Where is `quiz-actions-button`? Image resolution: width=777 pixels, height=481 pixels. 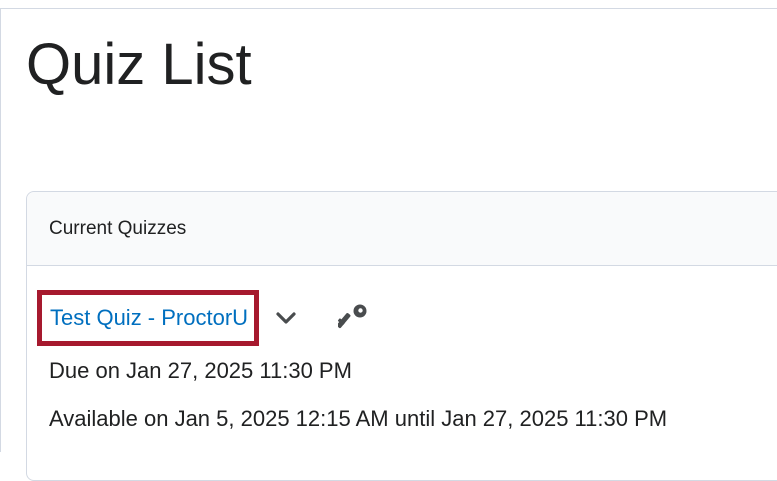
quiz-actions-button is located at coordinates (286, 318).